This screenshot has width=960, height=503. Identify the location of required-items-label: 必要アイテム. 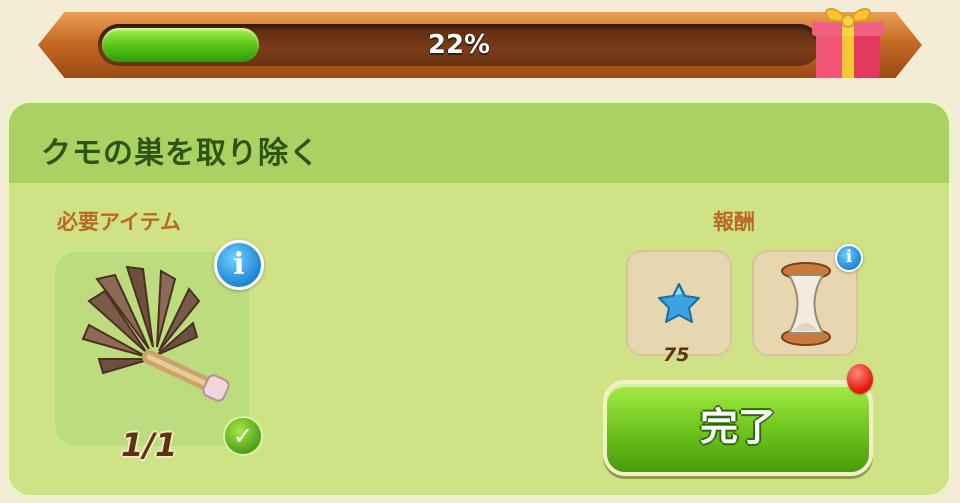
(119, 222).